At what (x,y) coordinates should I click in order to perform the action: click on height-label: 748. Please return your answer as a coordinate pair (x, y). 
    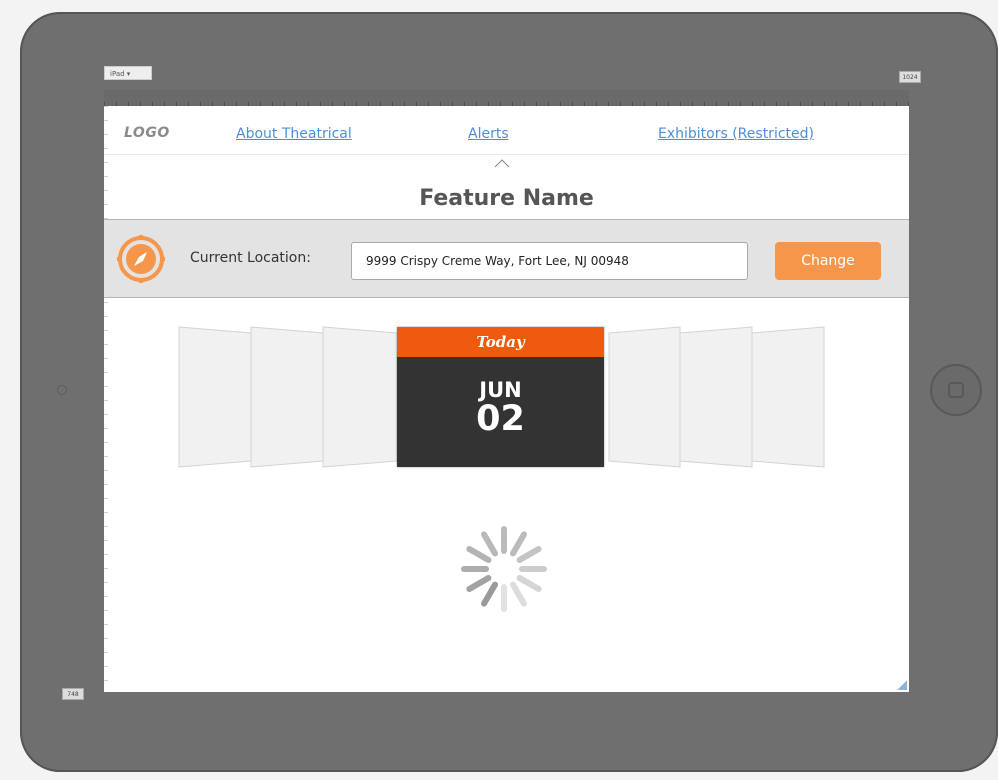
    Looking at the image, I should click on (73, 694).